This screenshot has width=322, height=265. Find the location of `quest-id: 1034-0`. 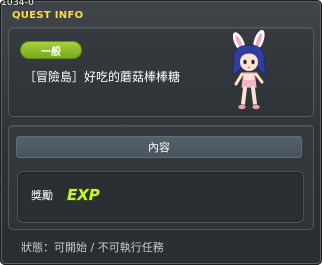

quest-id: 1034-0 is located at coordinates (18, 4).